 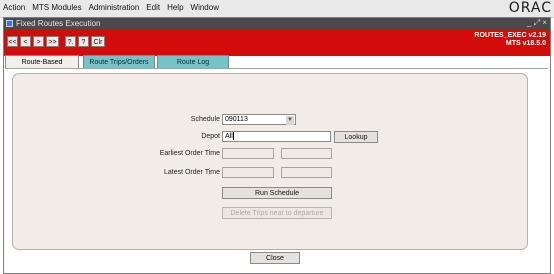 I want to click on menu-edit: Edit, so click(x=153, y=7).